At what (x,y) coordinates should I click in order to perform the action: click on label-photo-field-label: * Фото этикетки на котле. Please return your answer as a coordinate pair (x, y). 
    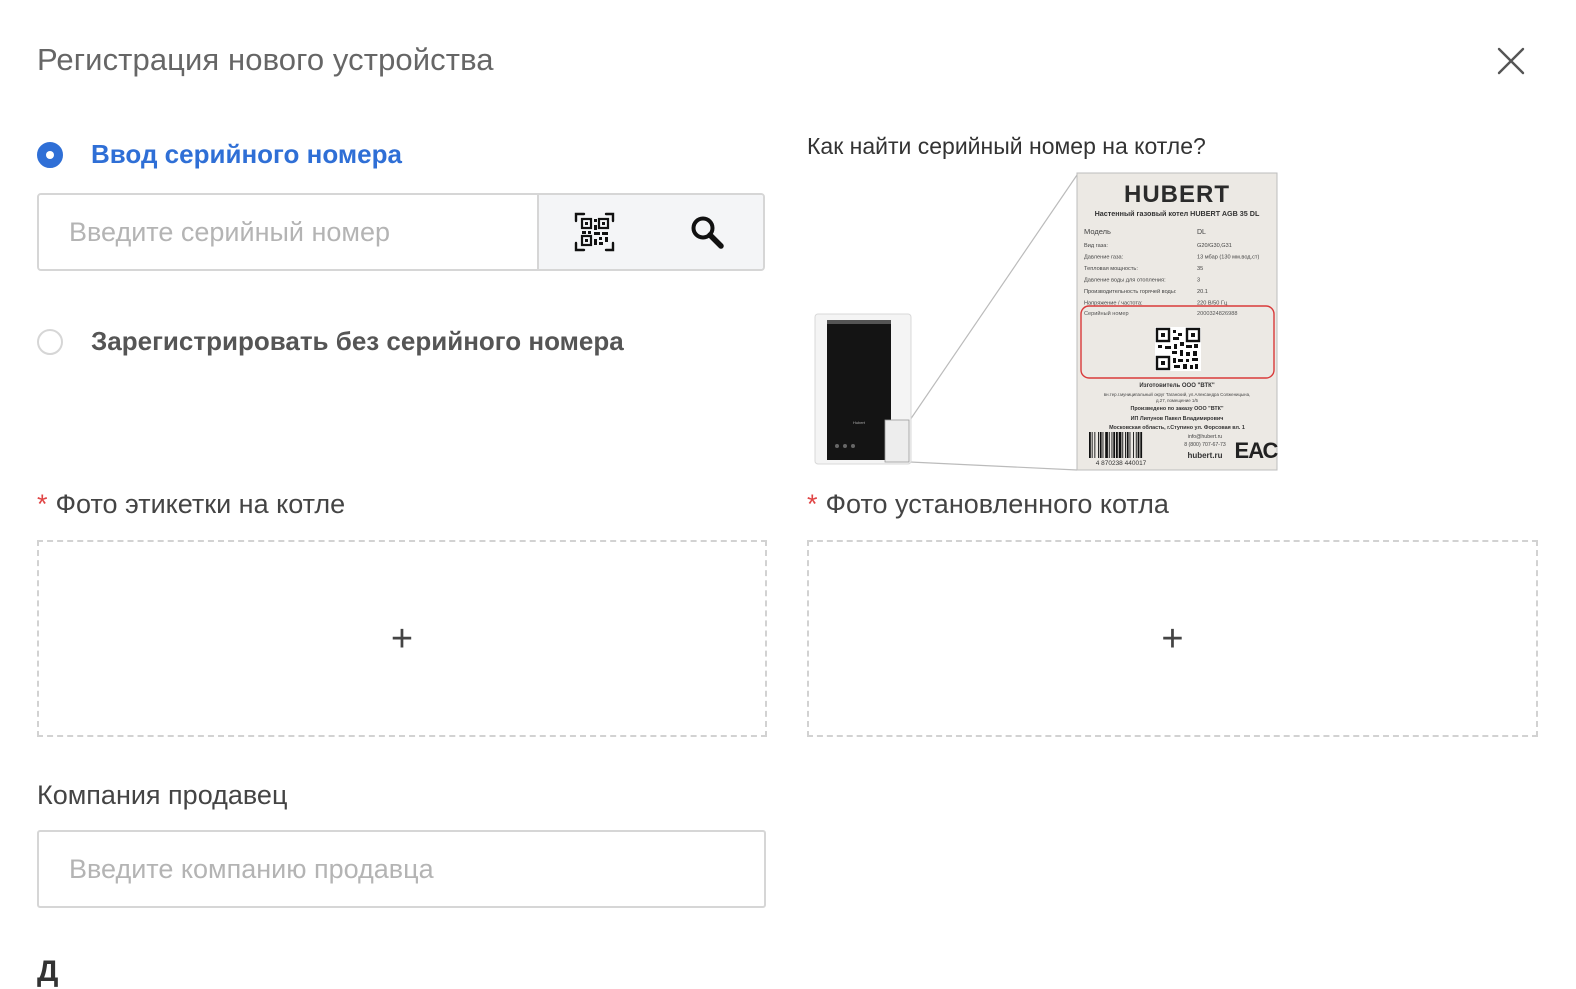
    Looking at the image, I should click on (191, 504).